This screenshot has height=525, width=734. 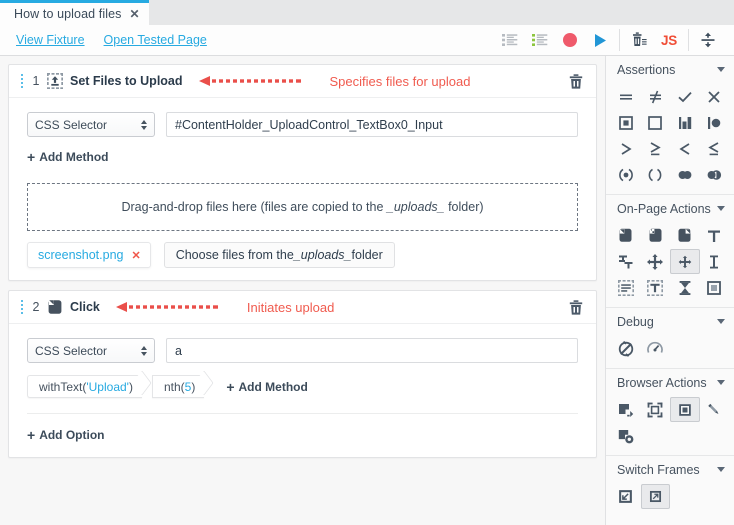 What do you see at coordinates (74, 157) in the screenshot?
I see `add-method-label: Add Method` at bounding box center [74, 157].